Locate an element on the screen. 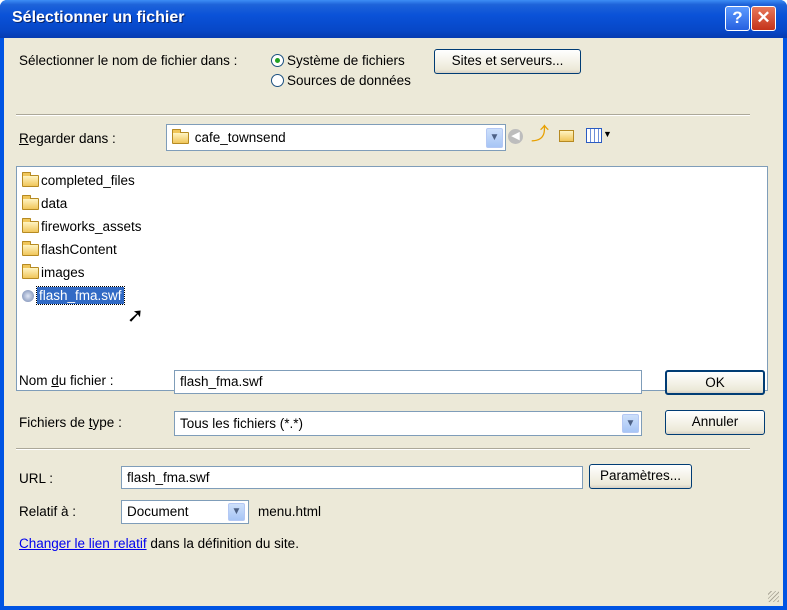  list-item: data is located at coordinates (44, 205).